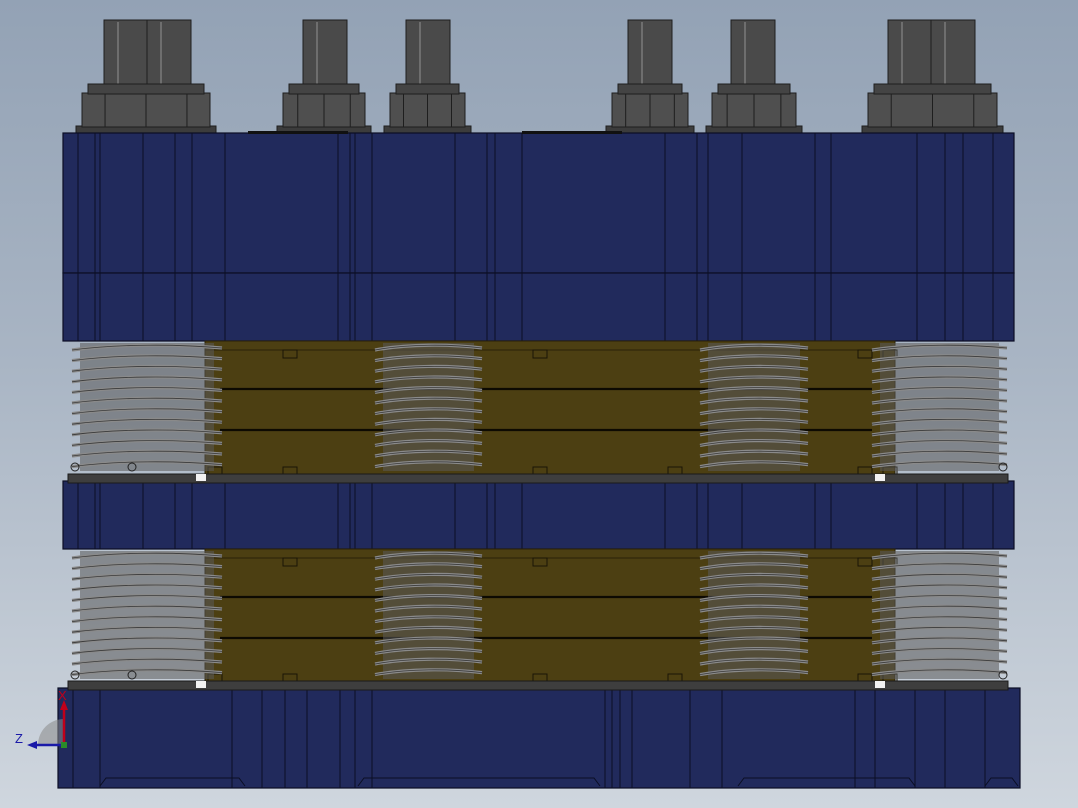 The image size is (1078, 808). I want to click on bolt-group, so click(539, 77).